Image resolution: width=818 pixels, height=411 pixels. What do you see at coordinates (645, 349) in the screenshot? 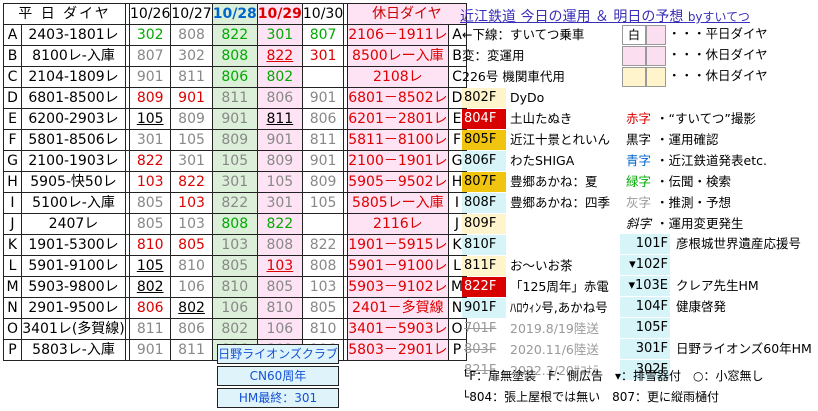
I see `car-number-right: 301F` at bounding box center [645, 349].